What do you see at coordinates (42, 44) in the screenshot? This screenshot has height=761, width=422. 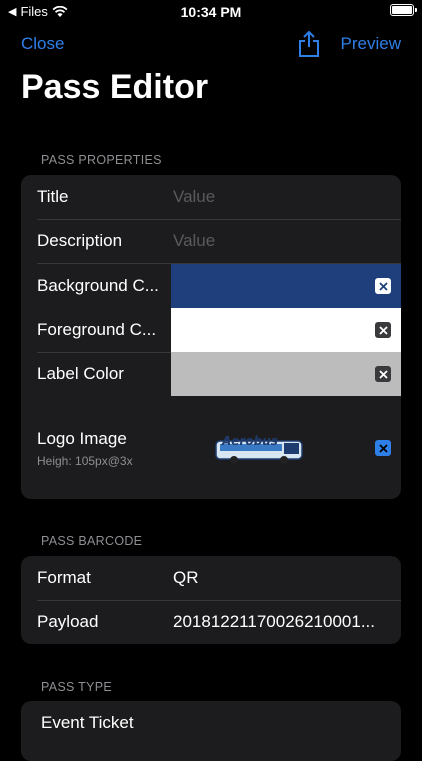 I see `close-button: Close` at bounding box center [42, 44].